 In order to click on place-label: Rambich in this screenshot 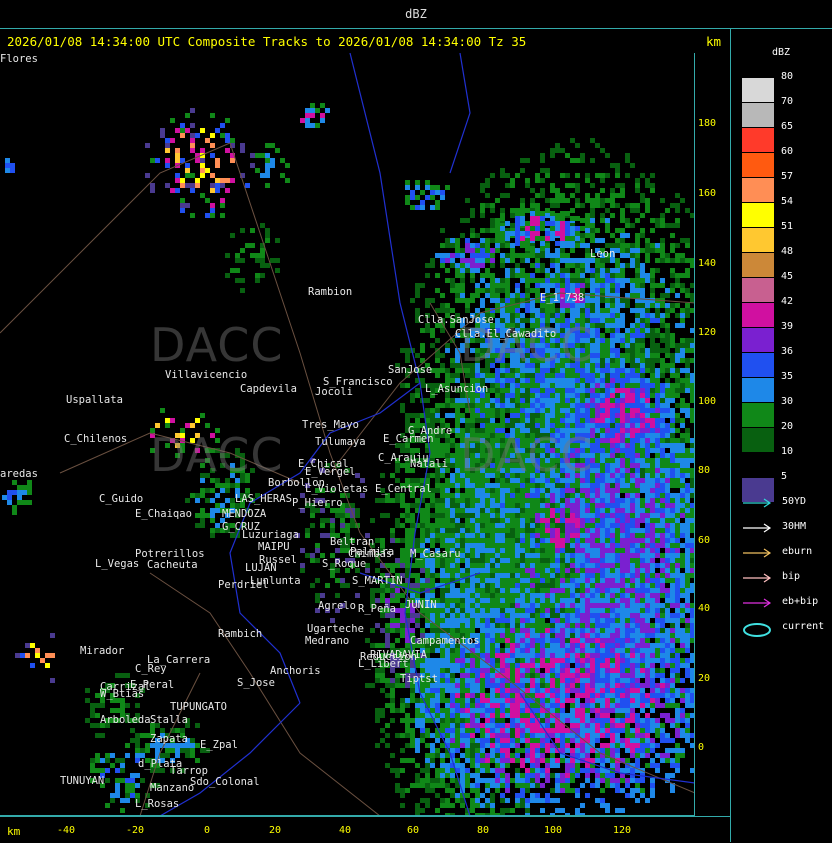, I will do `click(240, 634)`.